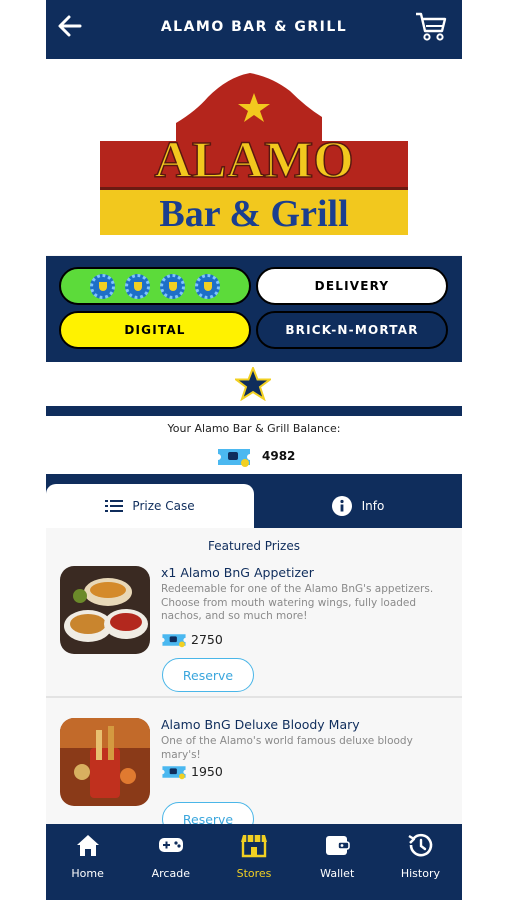 This screenshot has height=900, width=507. Describe the element at coordinates (253, 546) in the screenshot. I see `featured-prizes-heading: Featured Prizes` at that location.